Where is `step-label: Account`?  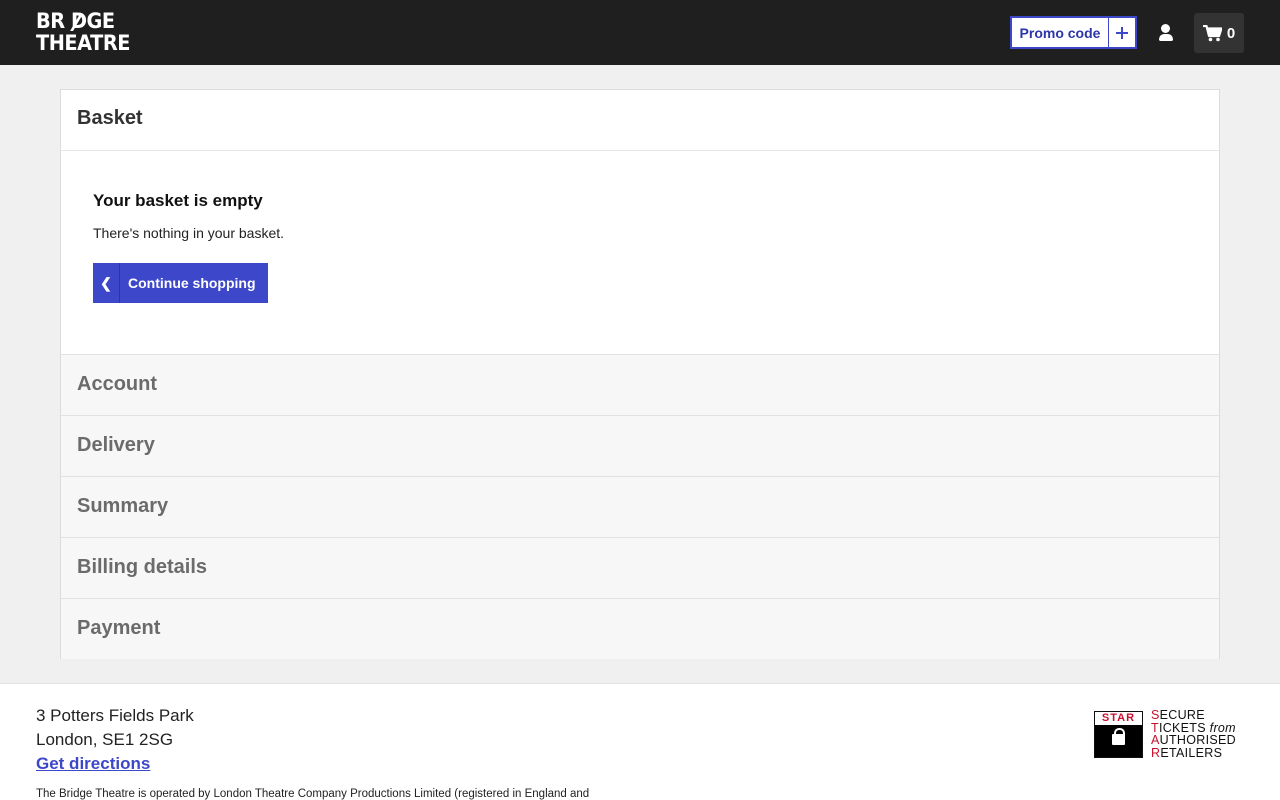
step-label: Account is located at coordinates (117, 384).